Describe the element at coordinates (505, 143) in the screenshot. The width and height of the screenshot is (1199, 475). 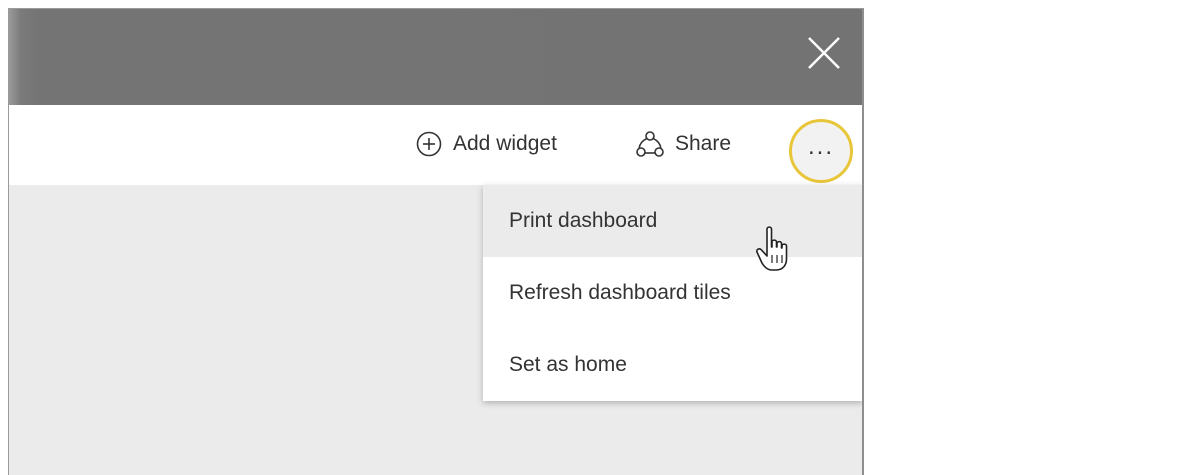
I see `add-widget-label: Add widget` at that location.